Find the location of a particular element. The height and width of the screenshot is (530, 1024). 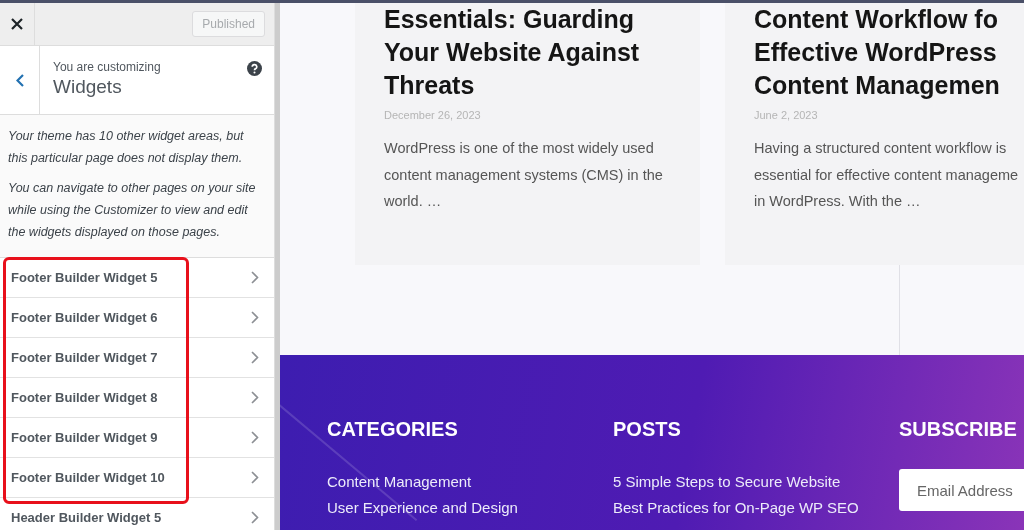

footer-link: 5 Simple Steps to Secure Website is located at coordinates (756, 482).